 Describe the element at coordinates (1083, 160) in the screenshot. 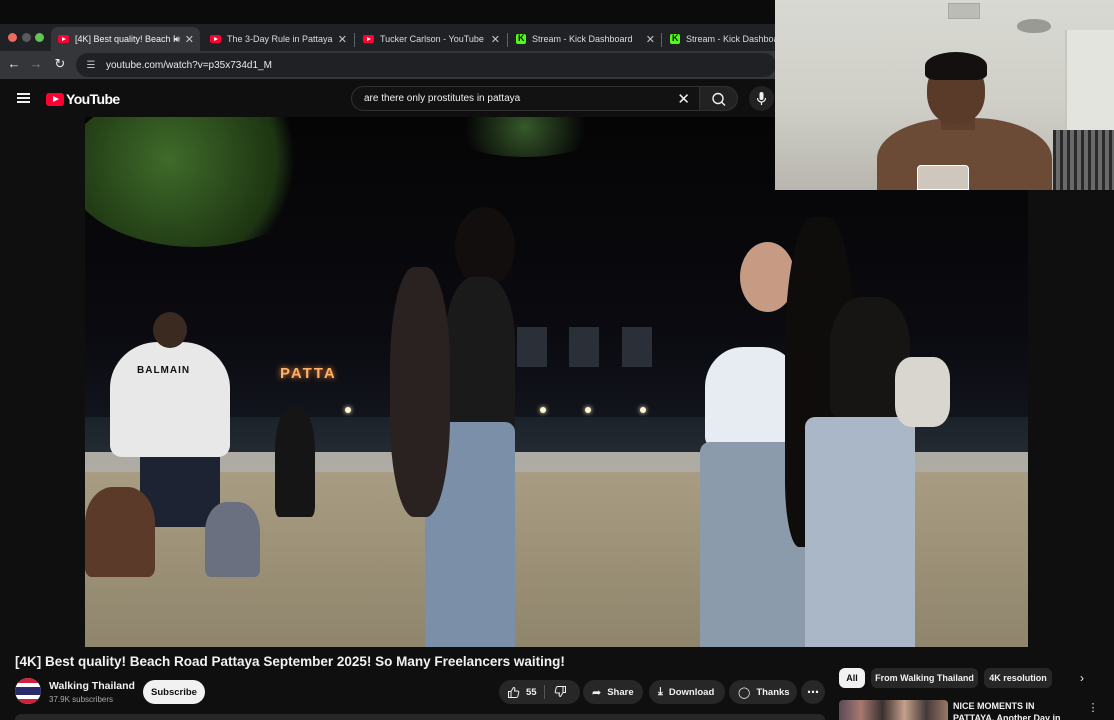

I see `webcam-scene-chair` at that location.